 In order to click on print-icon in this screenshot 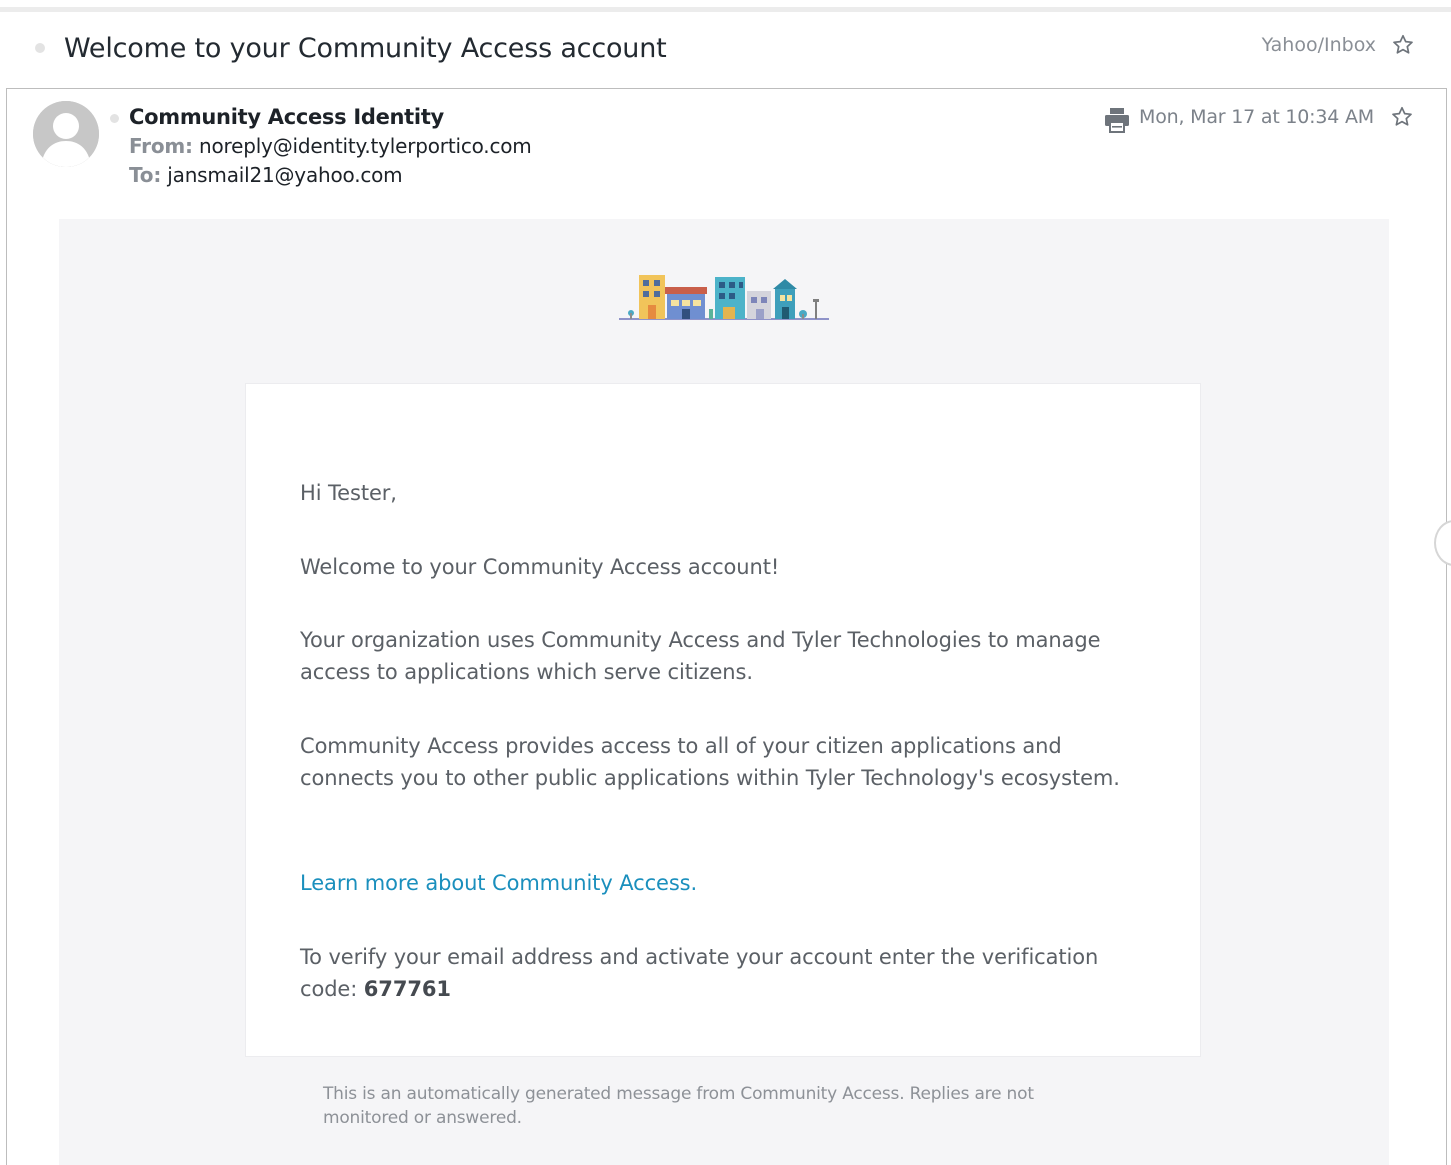, I will do `click(1117, 120)`.